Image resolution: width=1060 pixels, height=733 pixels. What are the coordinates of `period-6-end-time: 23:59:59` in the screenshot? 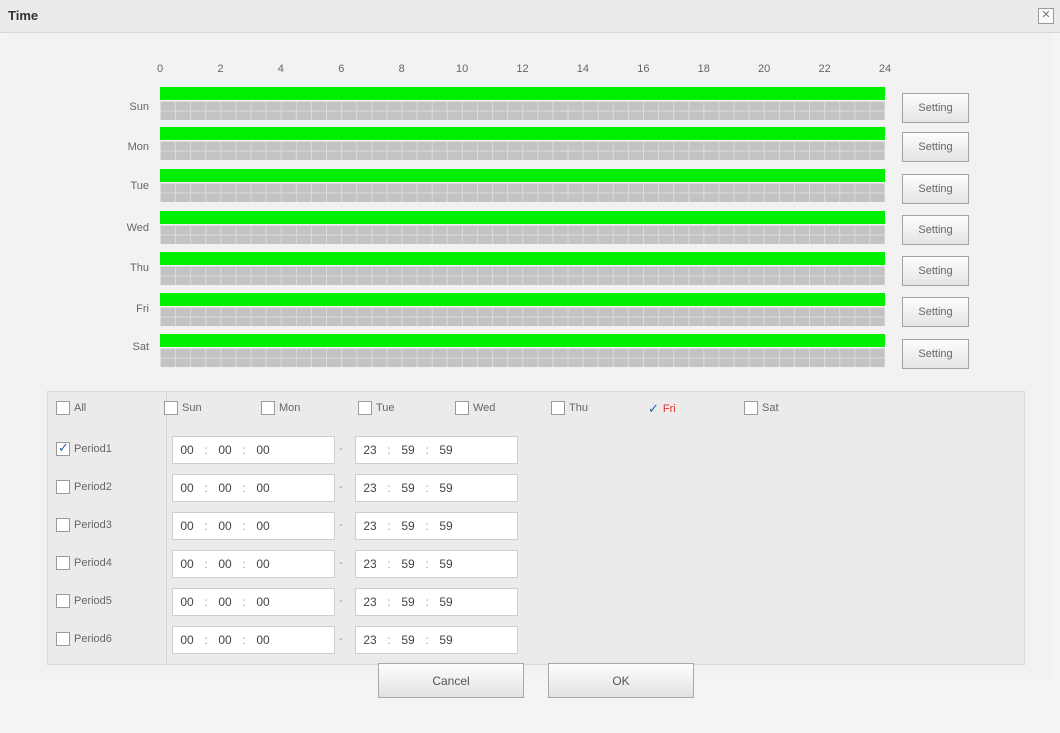 It's located at (436, 640).